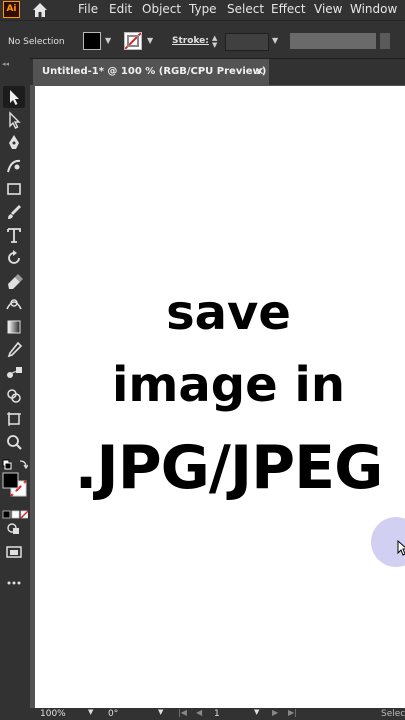 The width and height of the screenshot is (405, 720). I want to click on profile-dropdown-icon, so click(385, 41).